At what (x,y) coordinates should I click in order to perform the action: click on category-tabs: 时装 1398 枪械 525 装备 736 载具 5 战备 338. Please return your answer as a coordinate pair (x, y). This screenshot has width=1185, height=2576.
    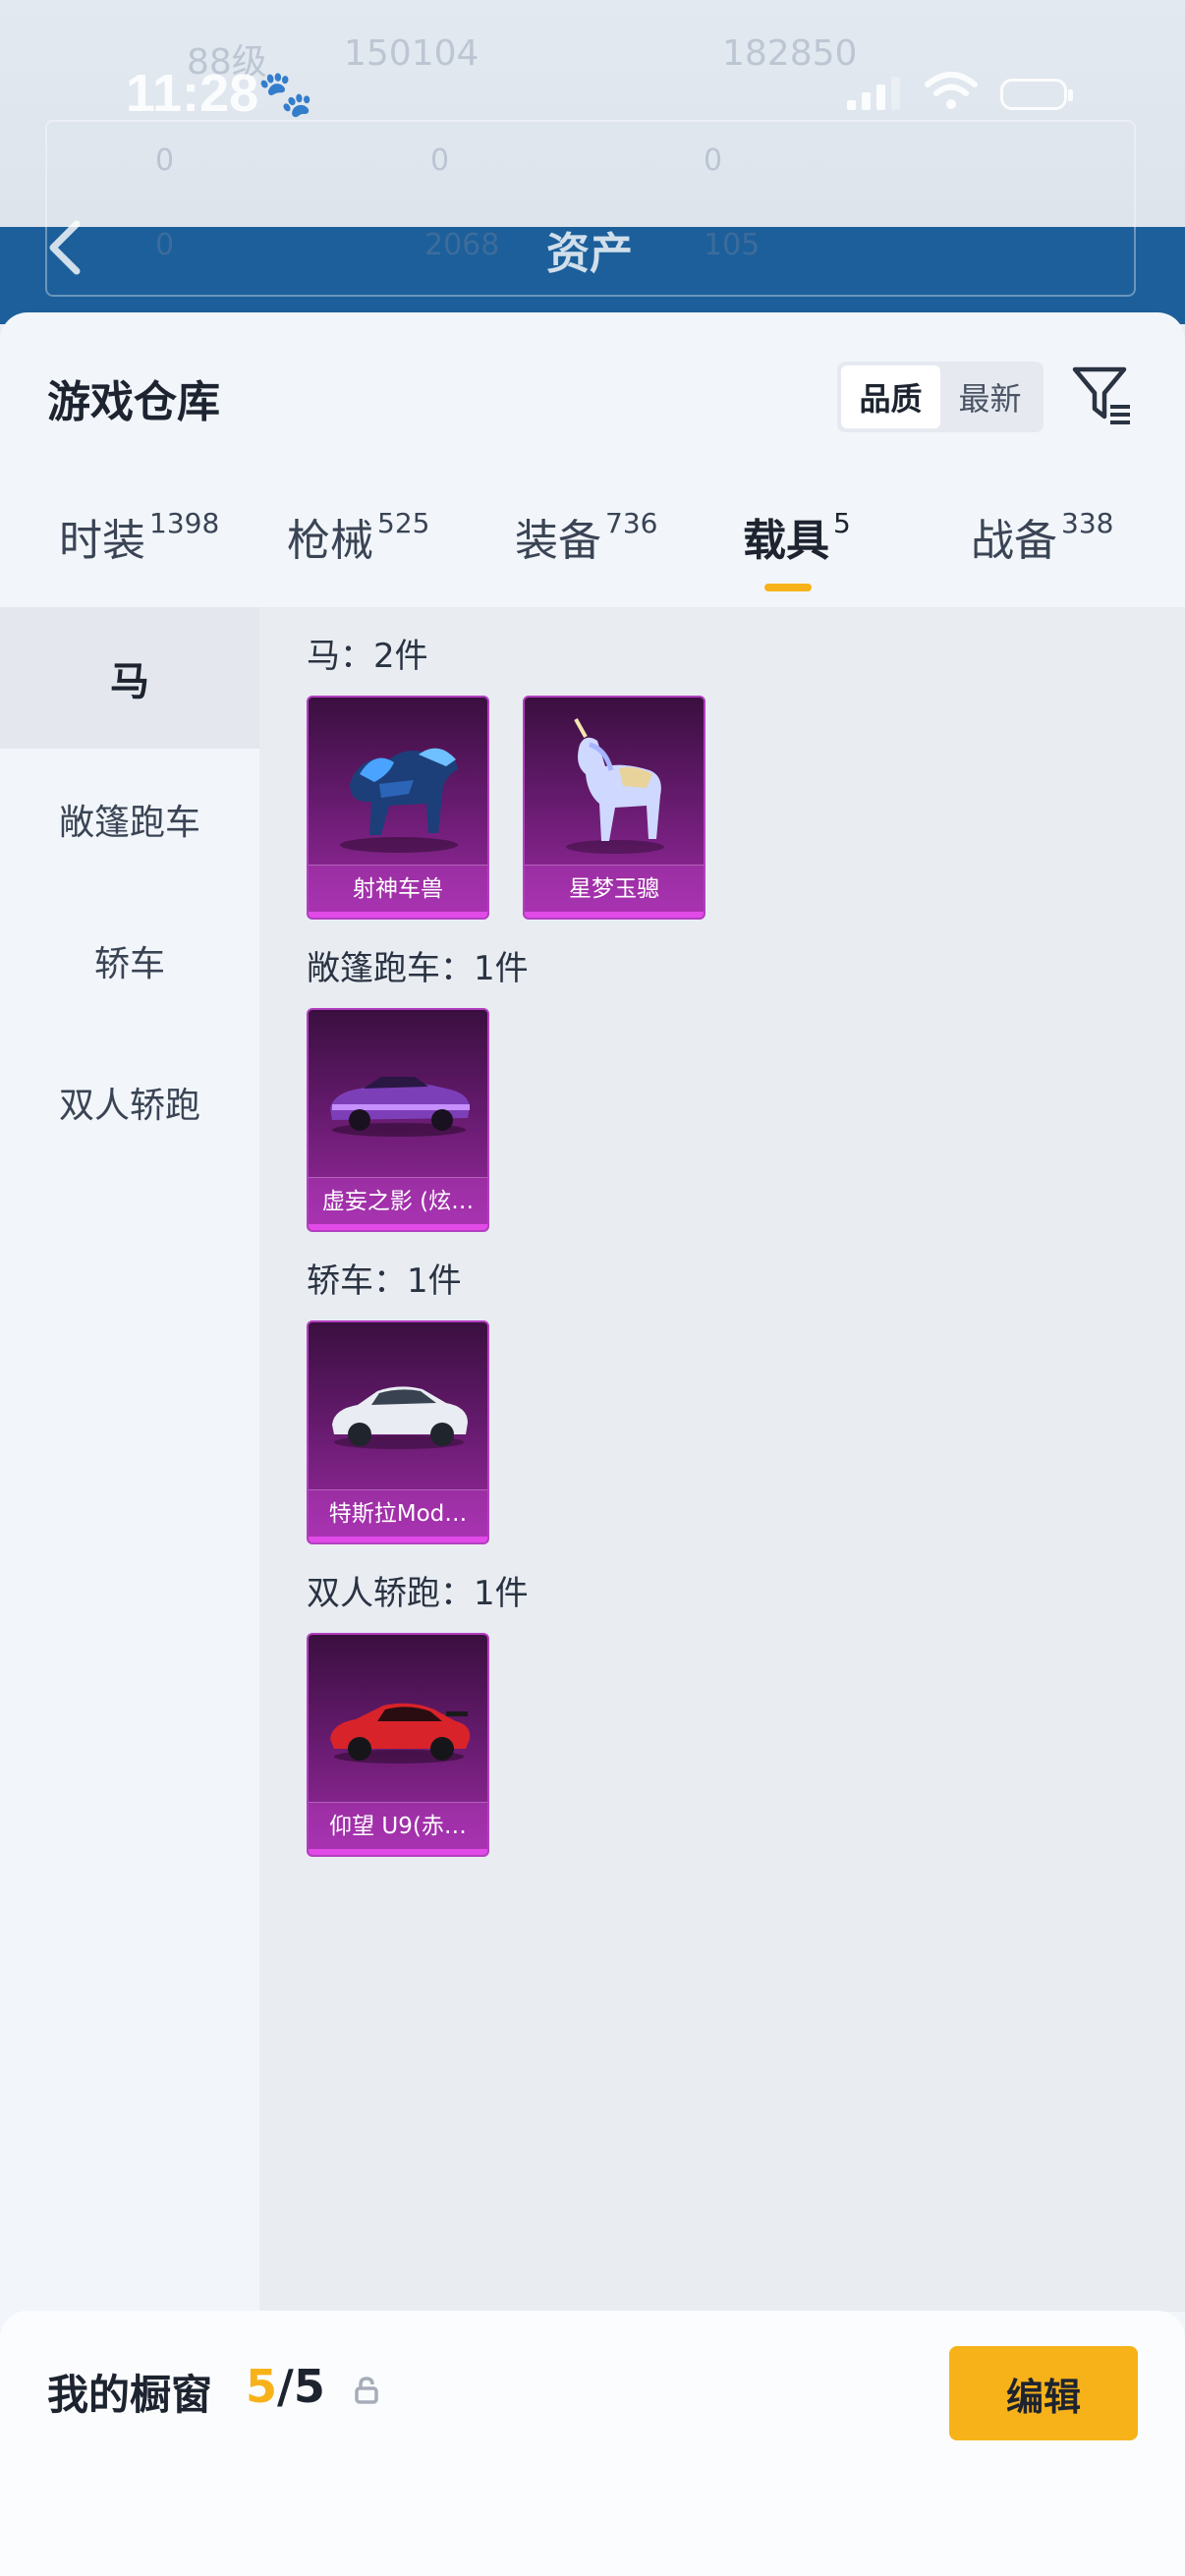
    Looking at the image, I should click on (592, 556).